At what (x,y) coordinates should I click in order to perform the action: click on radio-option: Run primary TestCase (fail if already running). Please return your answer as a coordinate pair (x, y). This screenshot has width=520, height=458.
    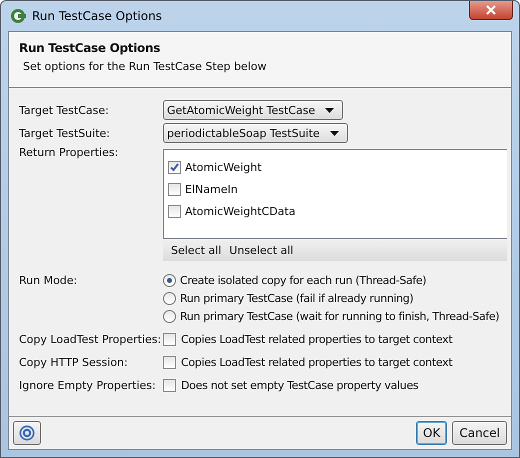
    Looking at the image, I should click on (331, 298).